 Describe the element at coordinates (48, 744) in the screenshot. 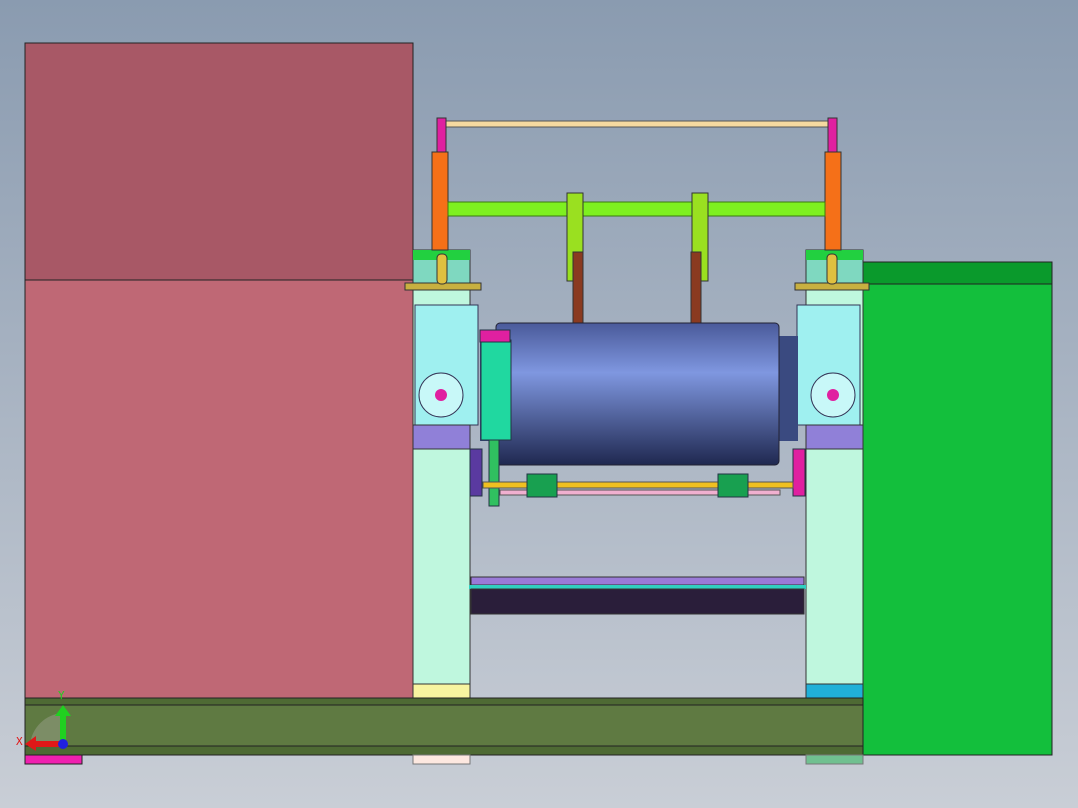

I see `x-axis-arrow` at that location.